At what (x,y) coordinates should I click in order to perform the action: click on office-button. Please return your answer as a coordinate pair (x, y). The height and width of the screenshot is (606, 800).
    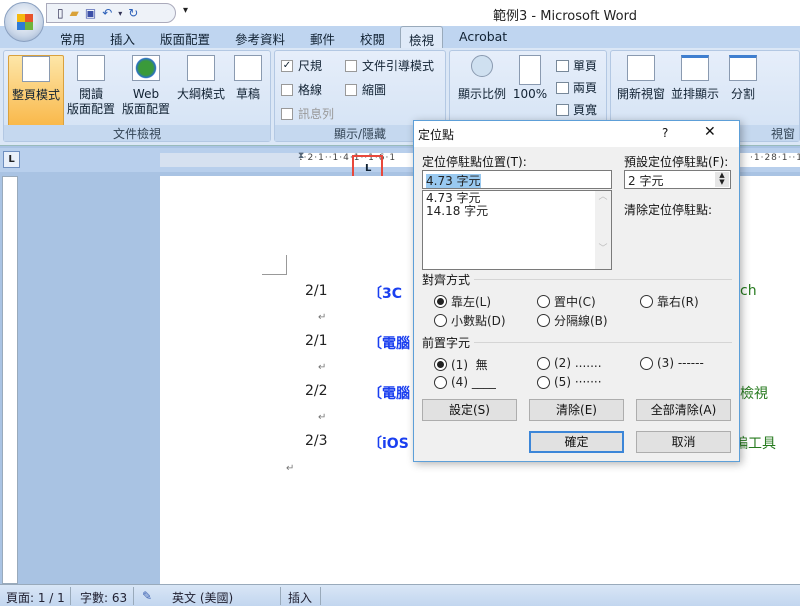
    Looking at the image, I should click on (24, 22).